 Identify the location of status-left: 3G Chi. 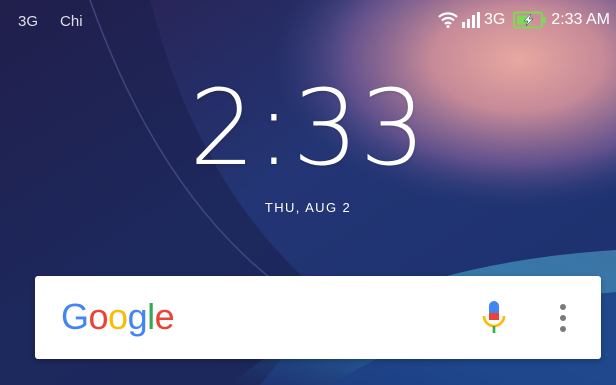
(50, 21).